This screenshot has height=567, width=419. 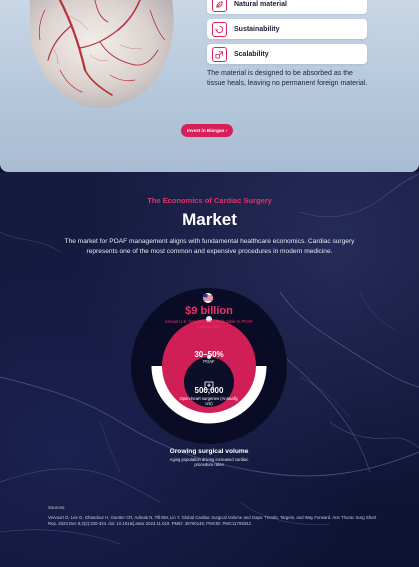 I want to click on feature-scalability: Scalability, so click(x=287, y=54).